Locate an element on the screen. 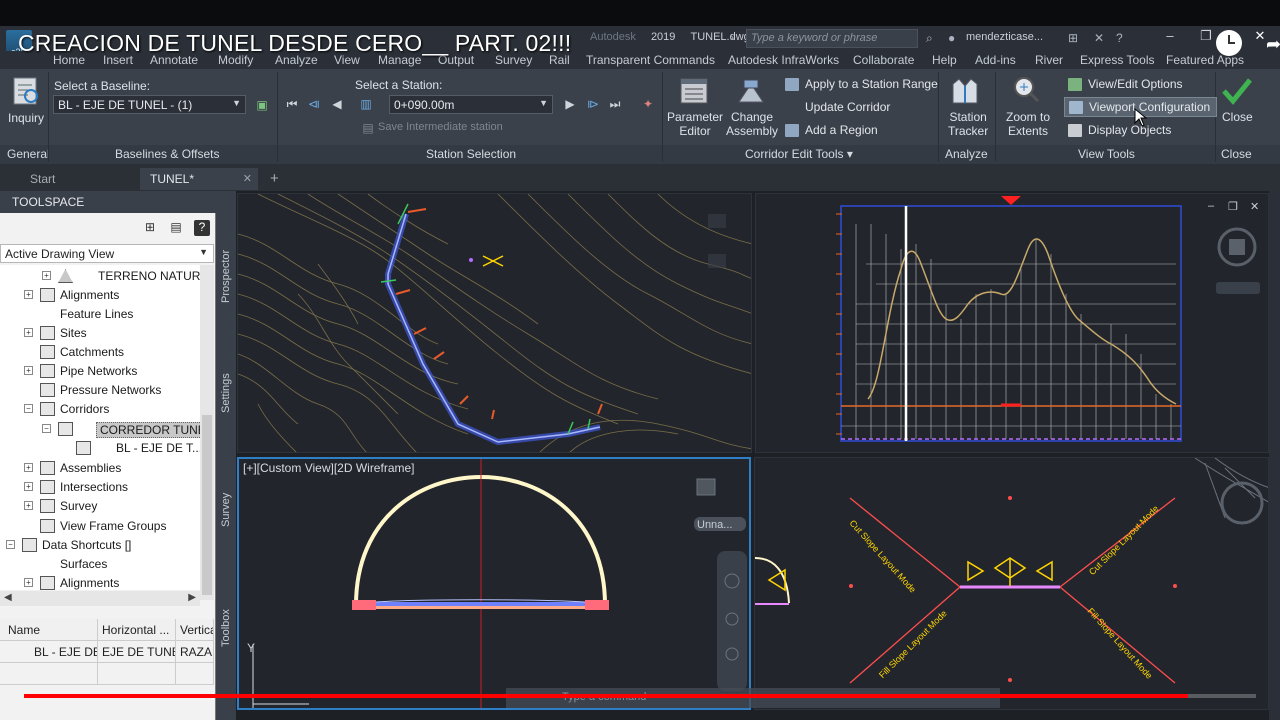 Image resolution: width=1280 pixels, height=720 pixels. pick-station-icon: ✦ is located at coordinates (648, 104).